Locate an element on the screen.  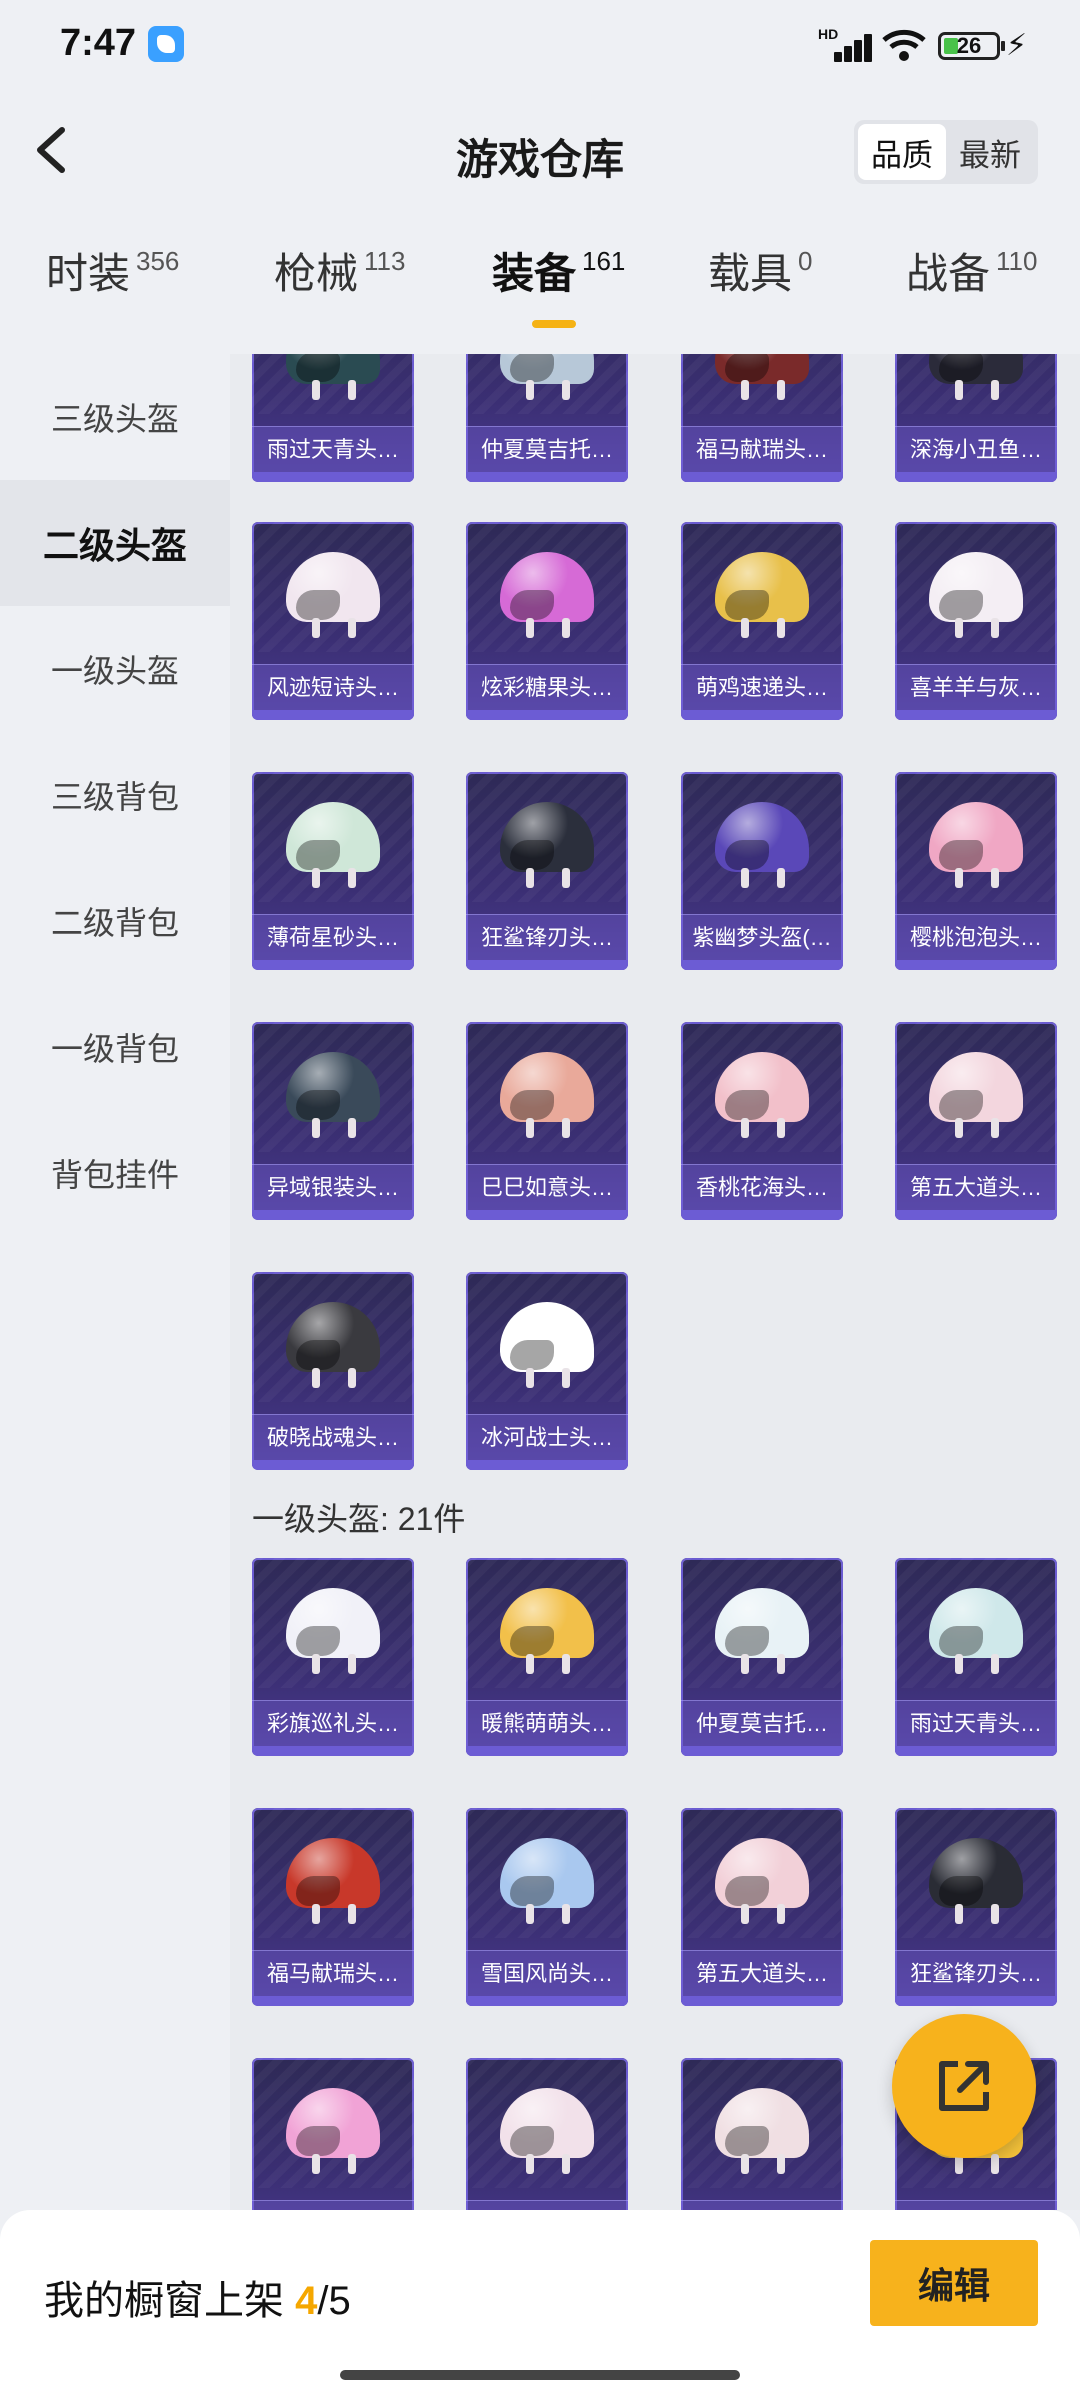
tab-count: 0 is located at coordinates (805, 261).